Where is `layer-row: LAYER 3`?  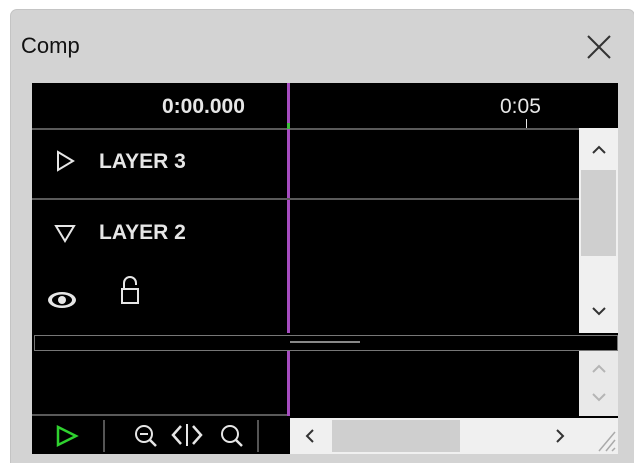
layer-row: LAYER 3 is located at coordinates (159, 163).